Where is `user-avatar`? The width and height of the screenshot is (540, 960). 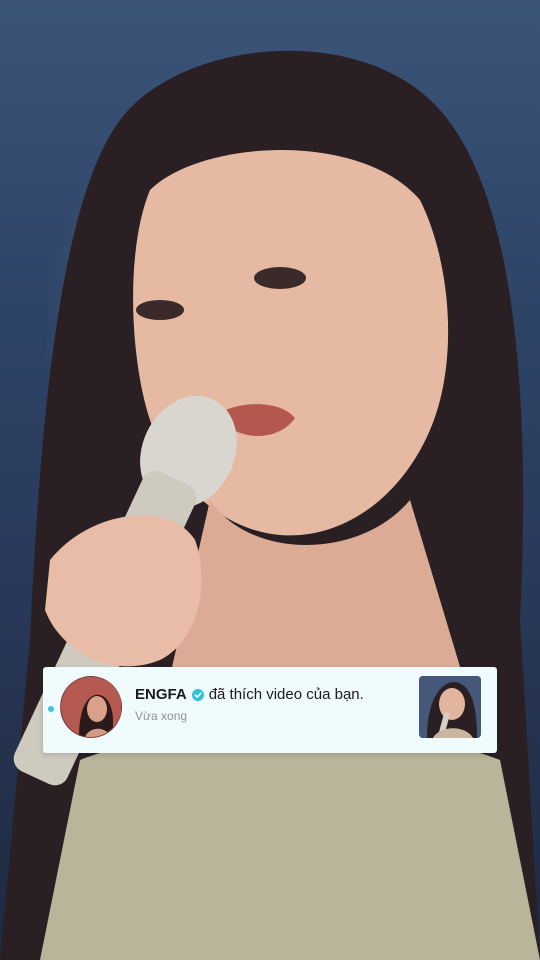
user-avatar is located at coordinates (91, 707).